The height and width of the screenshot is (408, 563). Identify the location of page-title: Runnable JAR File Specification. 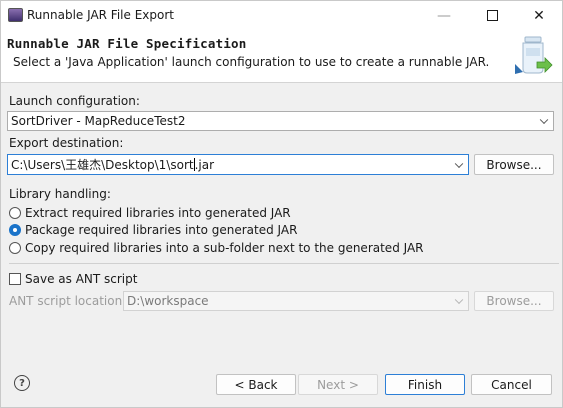
(127, 43).